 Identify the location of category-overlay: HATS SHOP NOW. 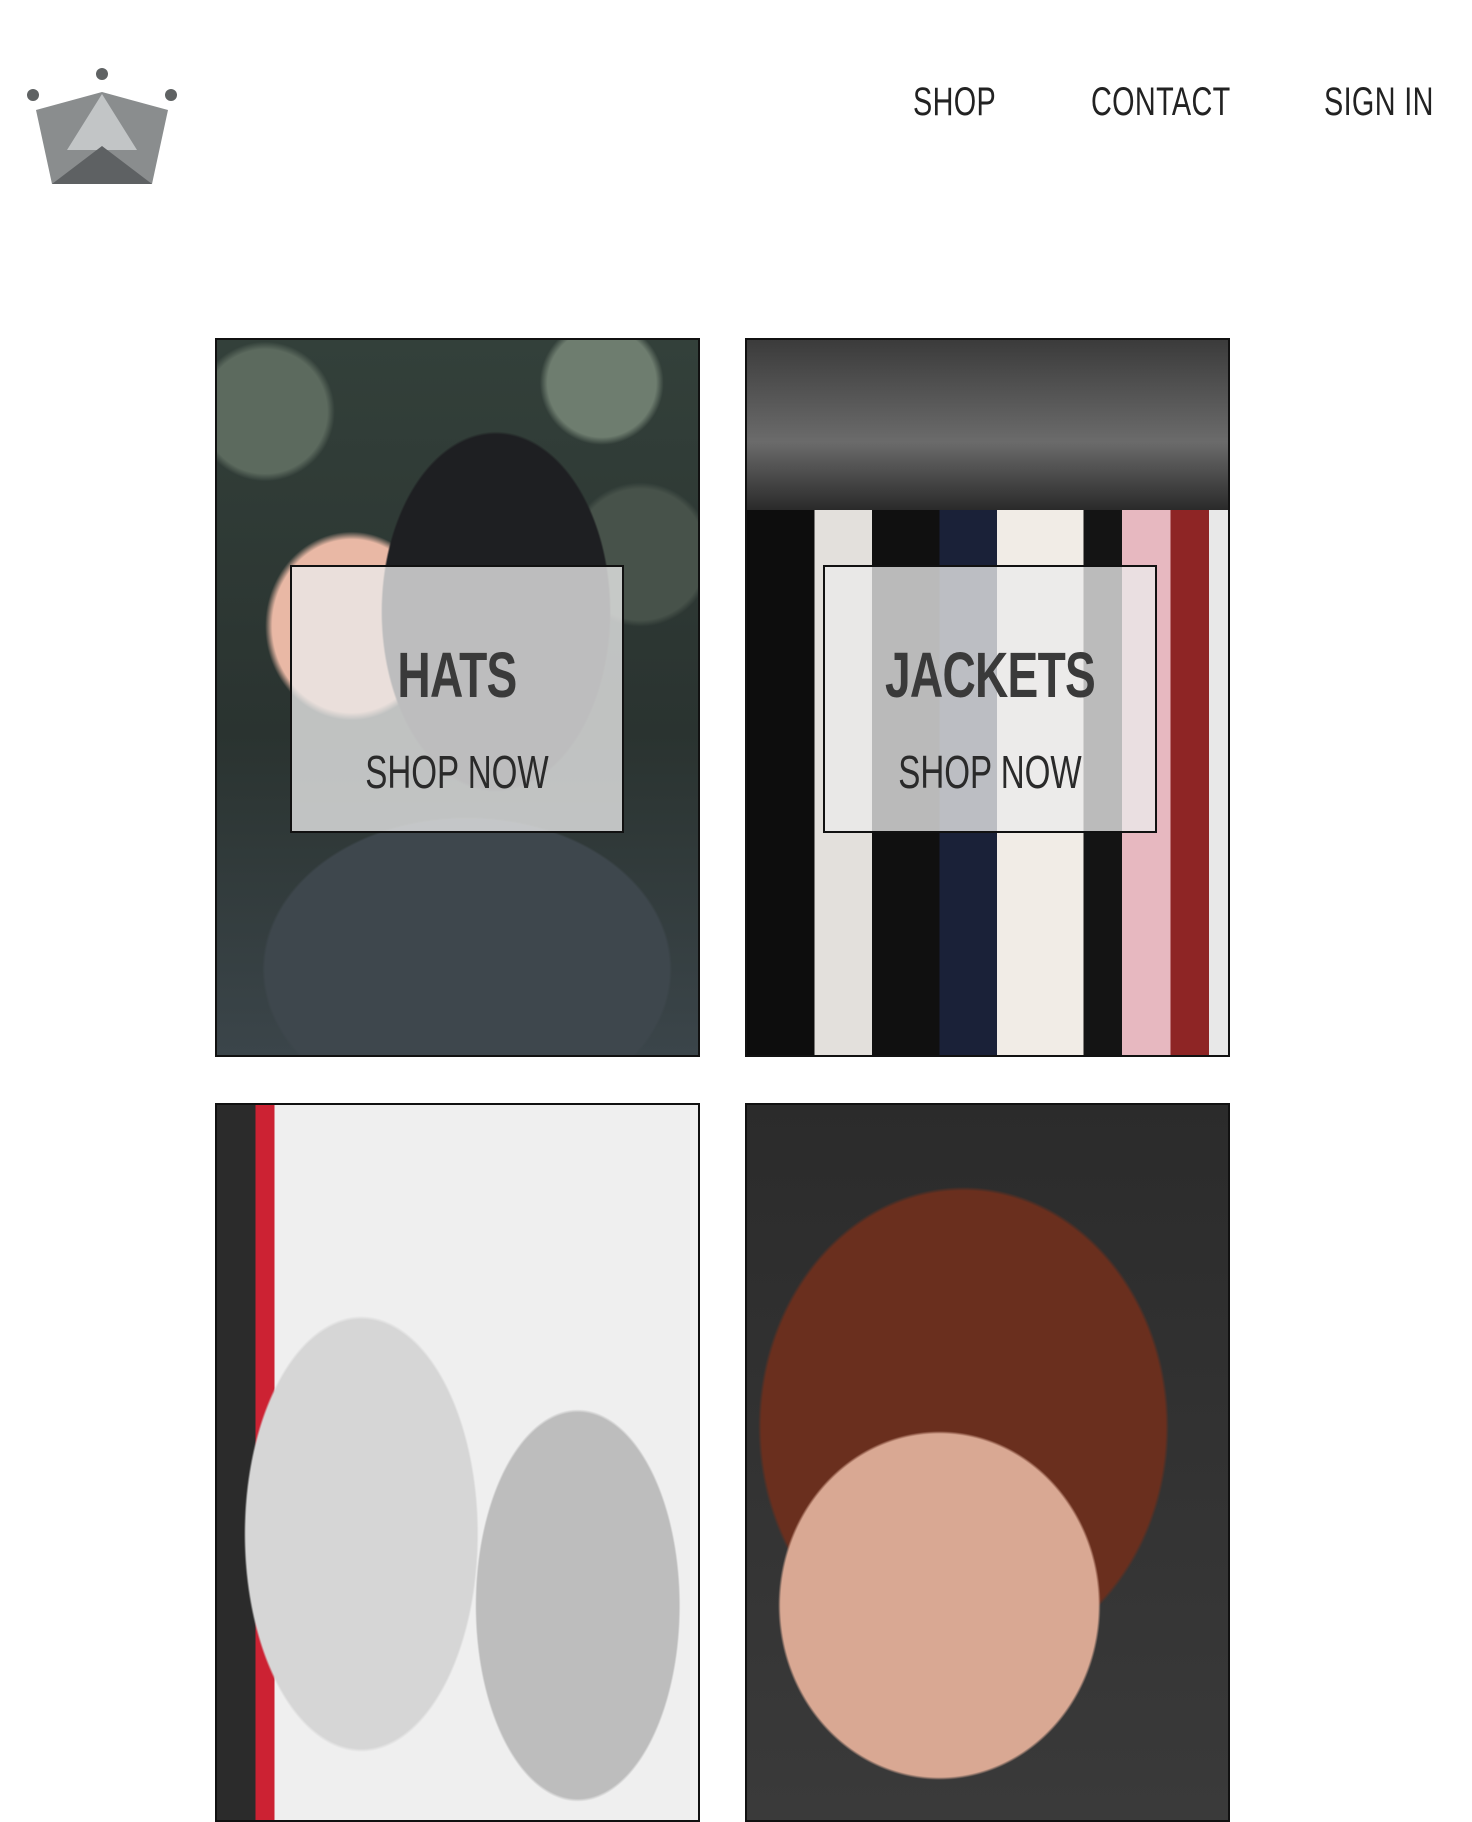
(457, 699).